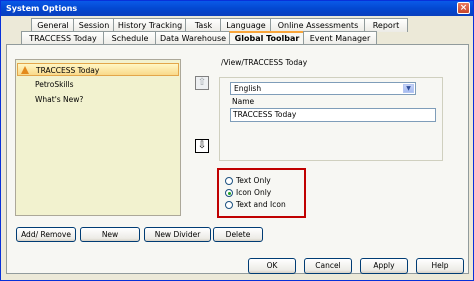  What do you see at coordinates (237, 8) in the screenshot?
I see `title-bar: System Options ×` at bounding box center [237, 8].